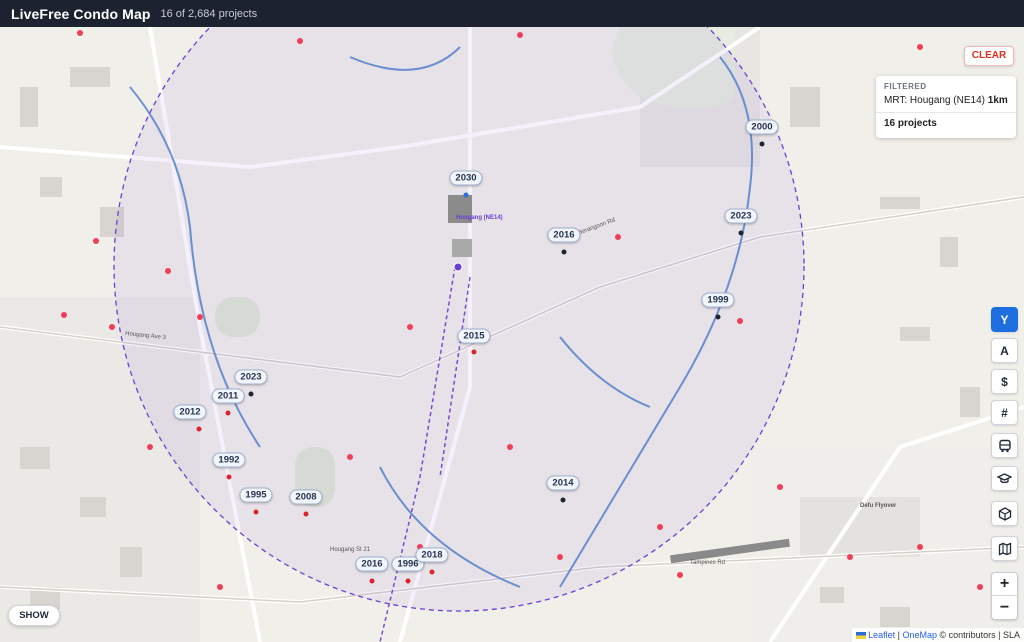 Image resolution: width=1024 pixels, height=642 pixels. Describe the element at coordinates (1004, 412) in the screenshot. I see `color-by-count-button: #` at that location.